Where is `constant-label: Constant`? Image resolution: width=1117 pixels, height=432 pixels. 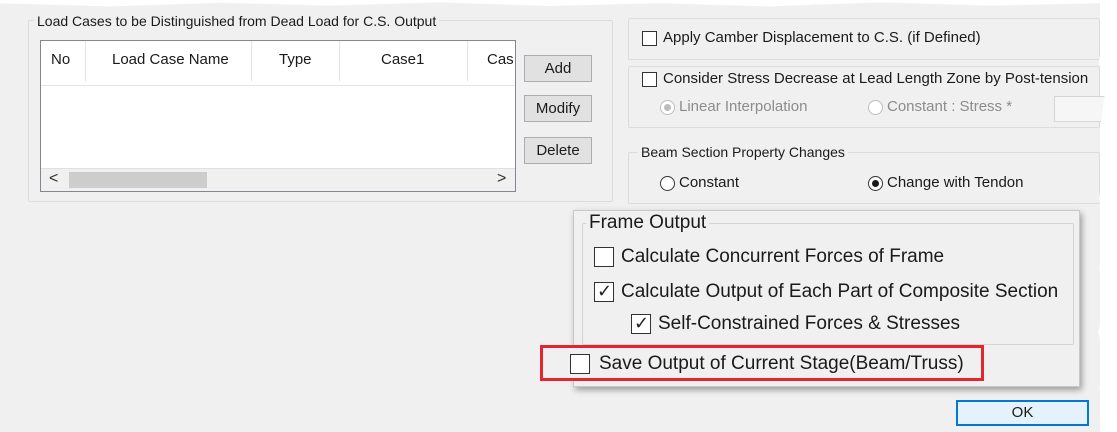
constant-label: Constant is located at coordinates (709, 182).